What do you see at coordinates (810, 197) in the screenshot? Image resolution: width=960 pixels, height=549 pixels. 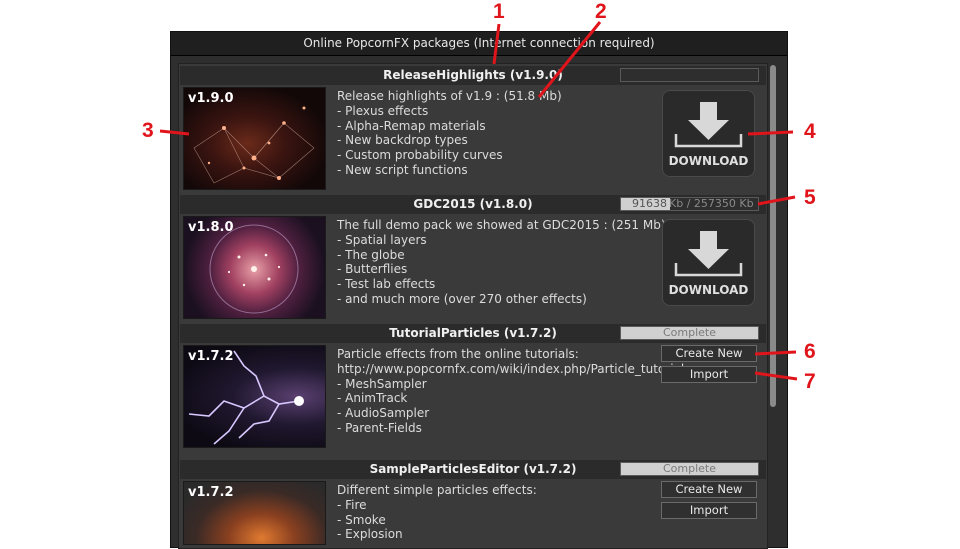 I see `callout-5: 5` at bounding box center [810, 197].